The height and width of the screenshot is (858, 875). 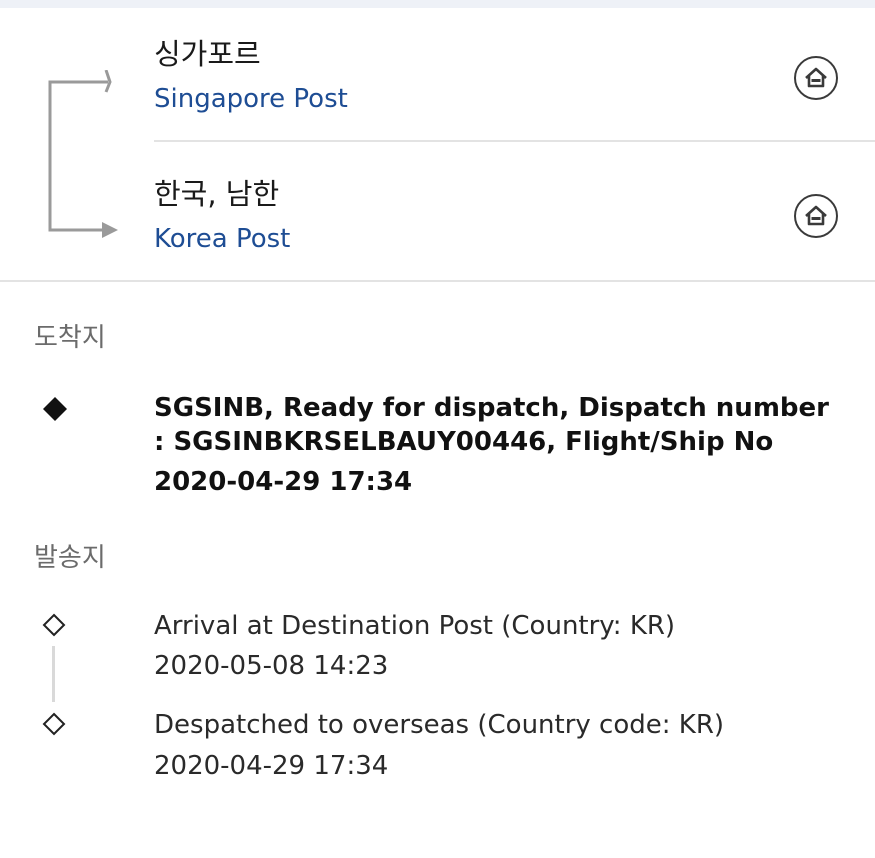 What do you see at coordinates (437, 4) in the screenshot?
I see `top-strip` at bounding box center [437, 4].